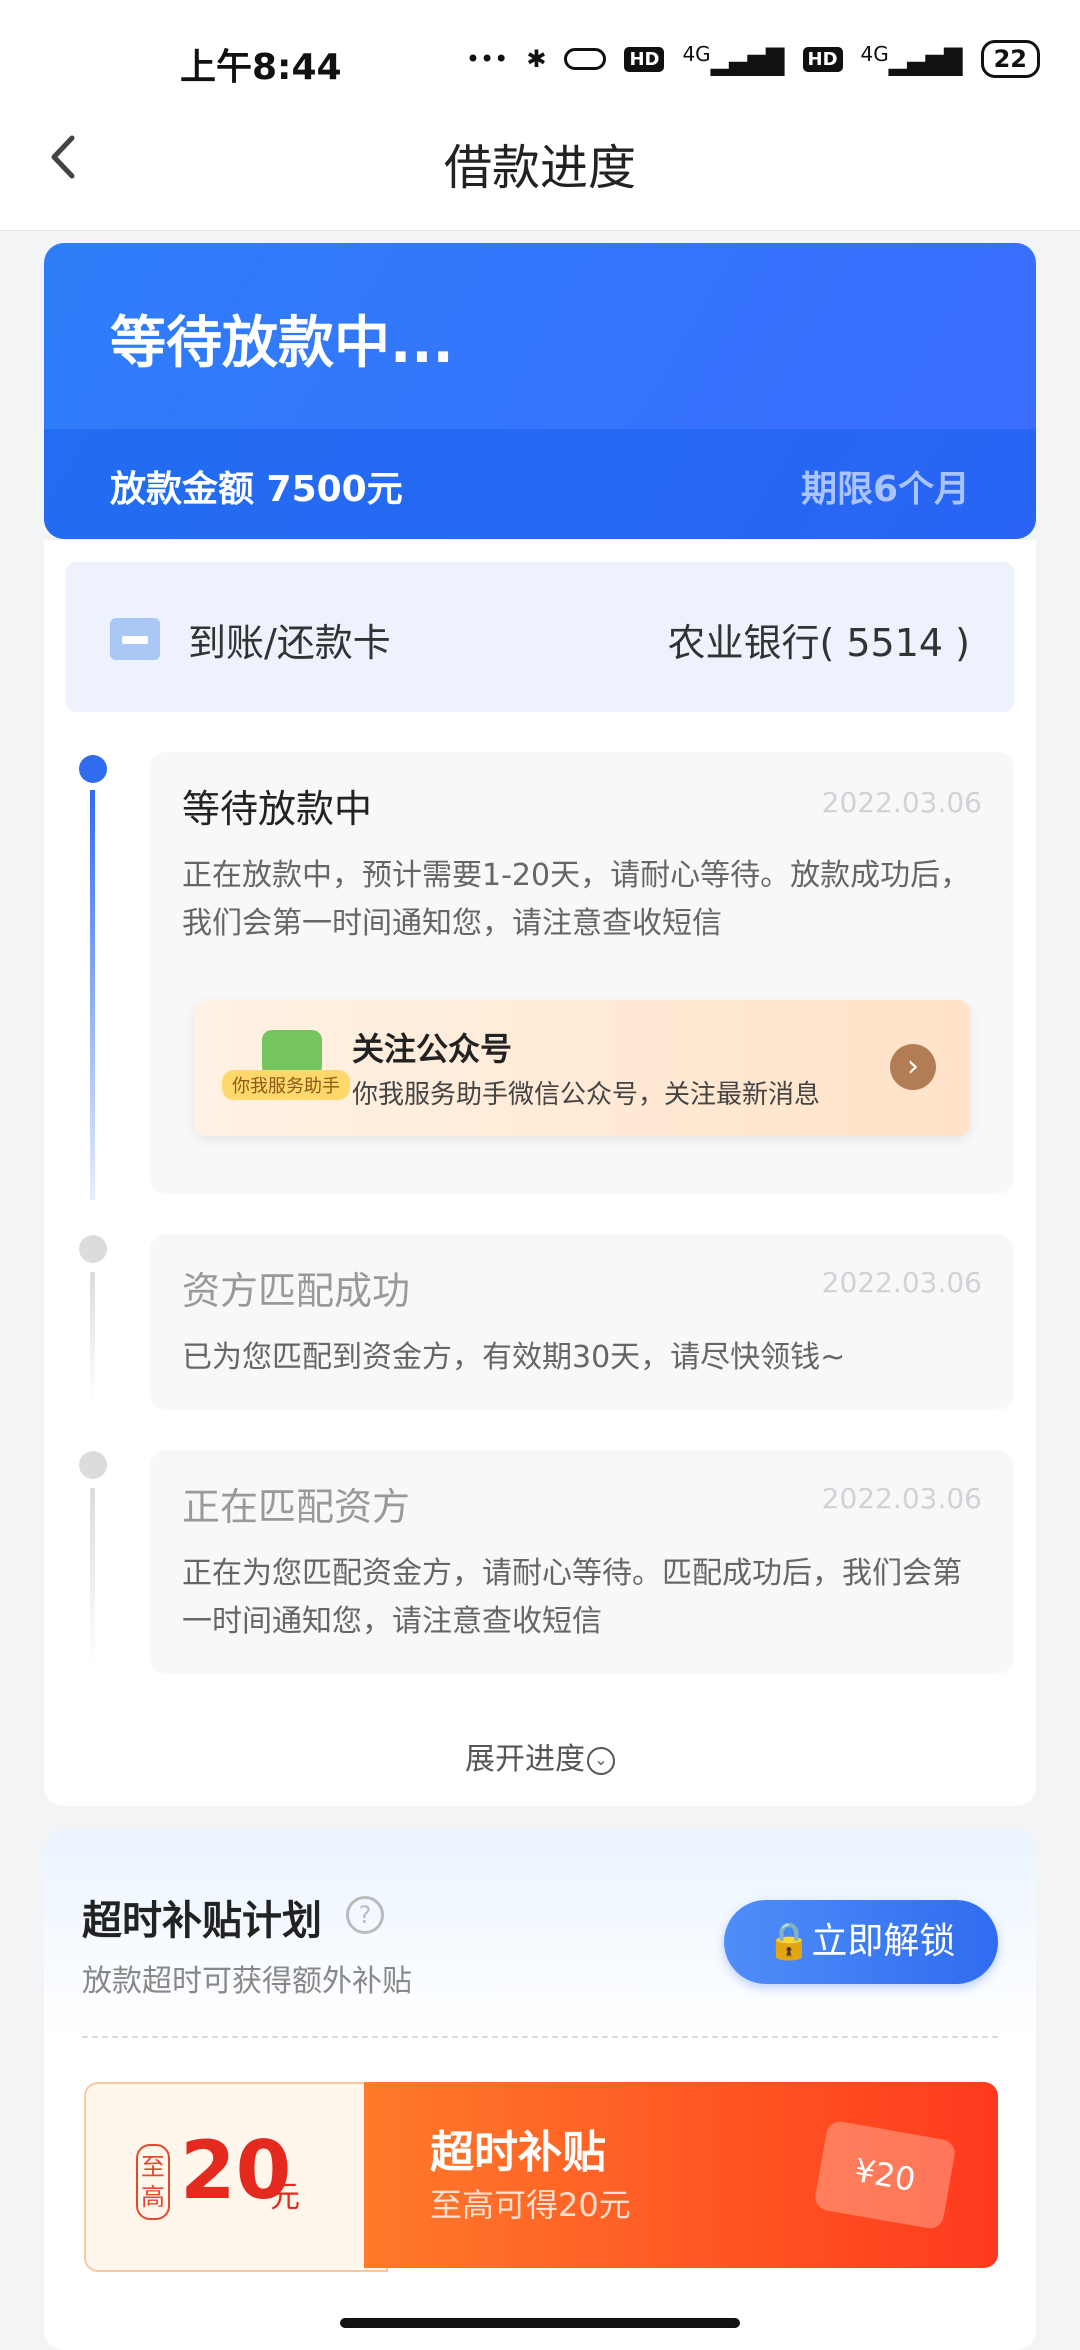 The height and width of the screenshot is (2350, 1080). I want to click on wechat-assistant-badge: 你我服务助手, so click(286, 1085).